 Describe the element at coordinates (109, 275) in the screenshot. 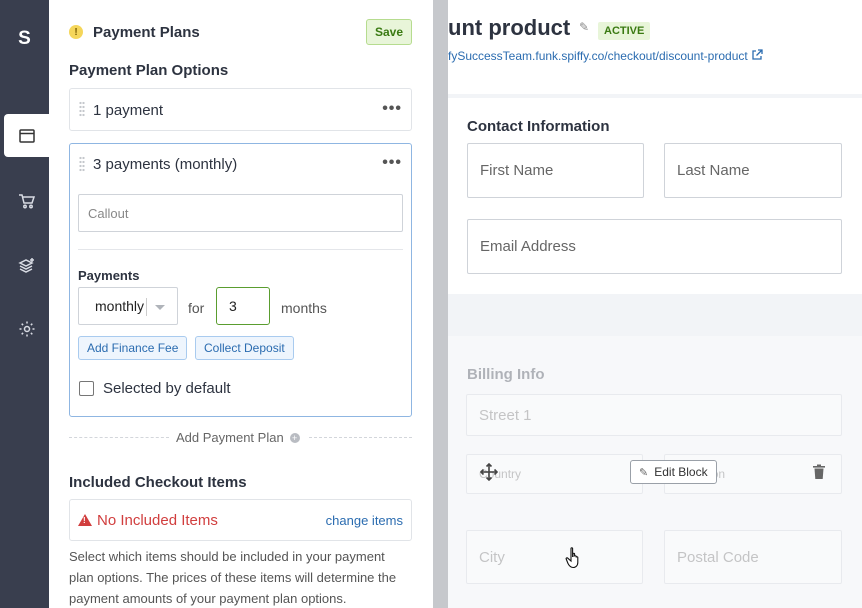

I see `payments-label: Payments` at that location.